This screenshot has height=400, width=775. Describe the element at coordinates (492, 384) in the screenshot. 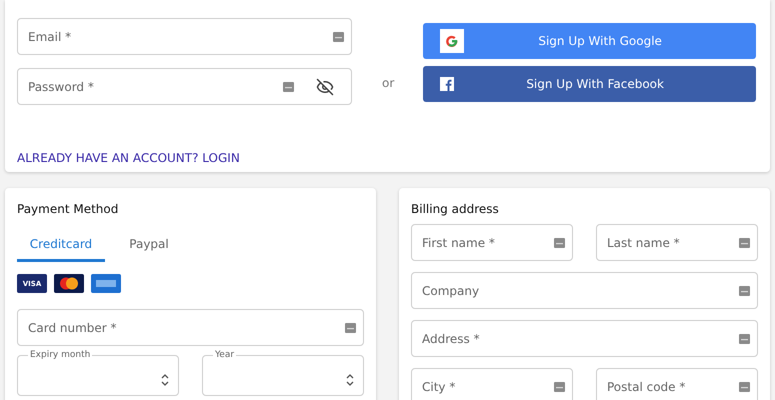

I see `input-field: City *` at that location.